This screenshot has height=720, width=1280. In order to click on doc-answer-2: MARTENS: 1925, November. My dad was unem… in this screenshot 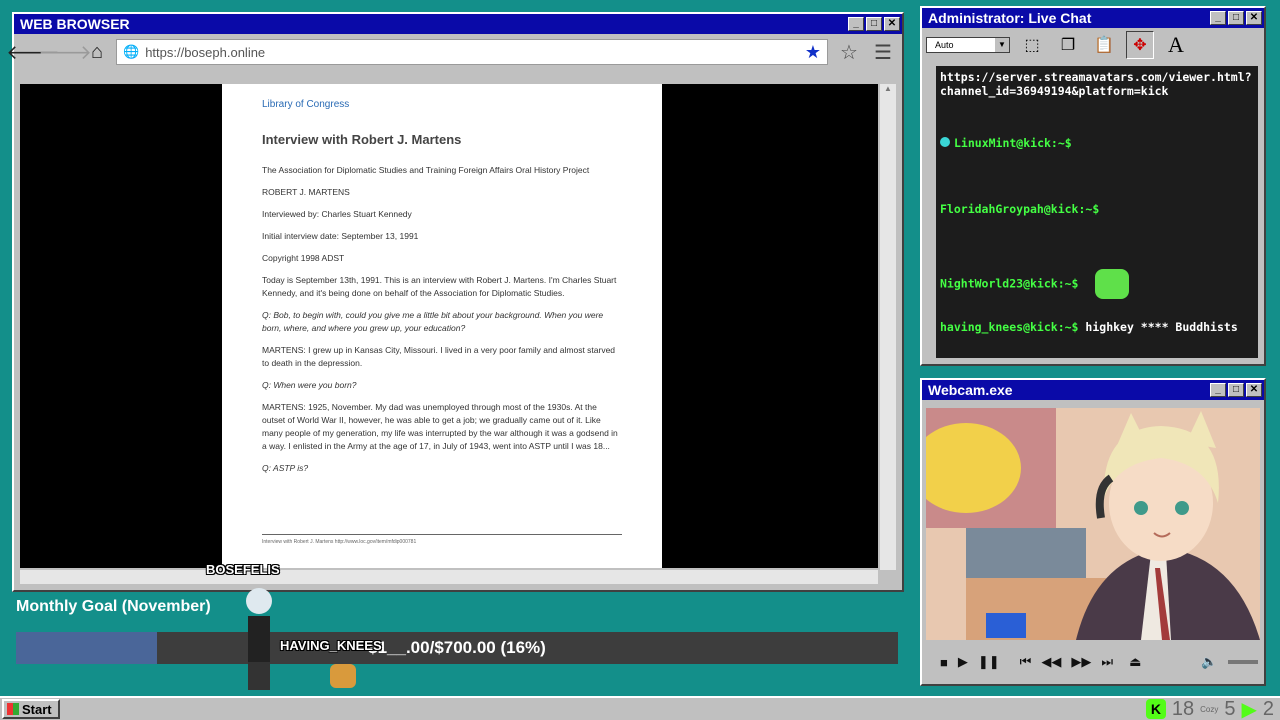, I will do `click(440, 426)`.